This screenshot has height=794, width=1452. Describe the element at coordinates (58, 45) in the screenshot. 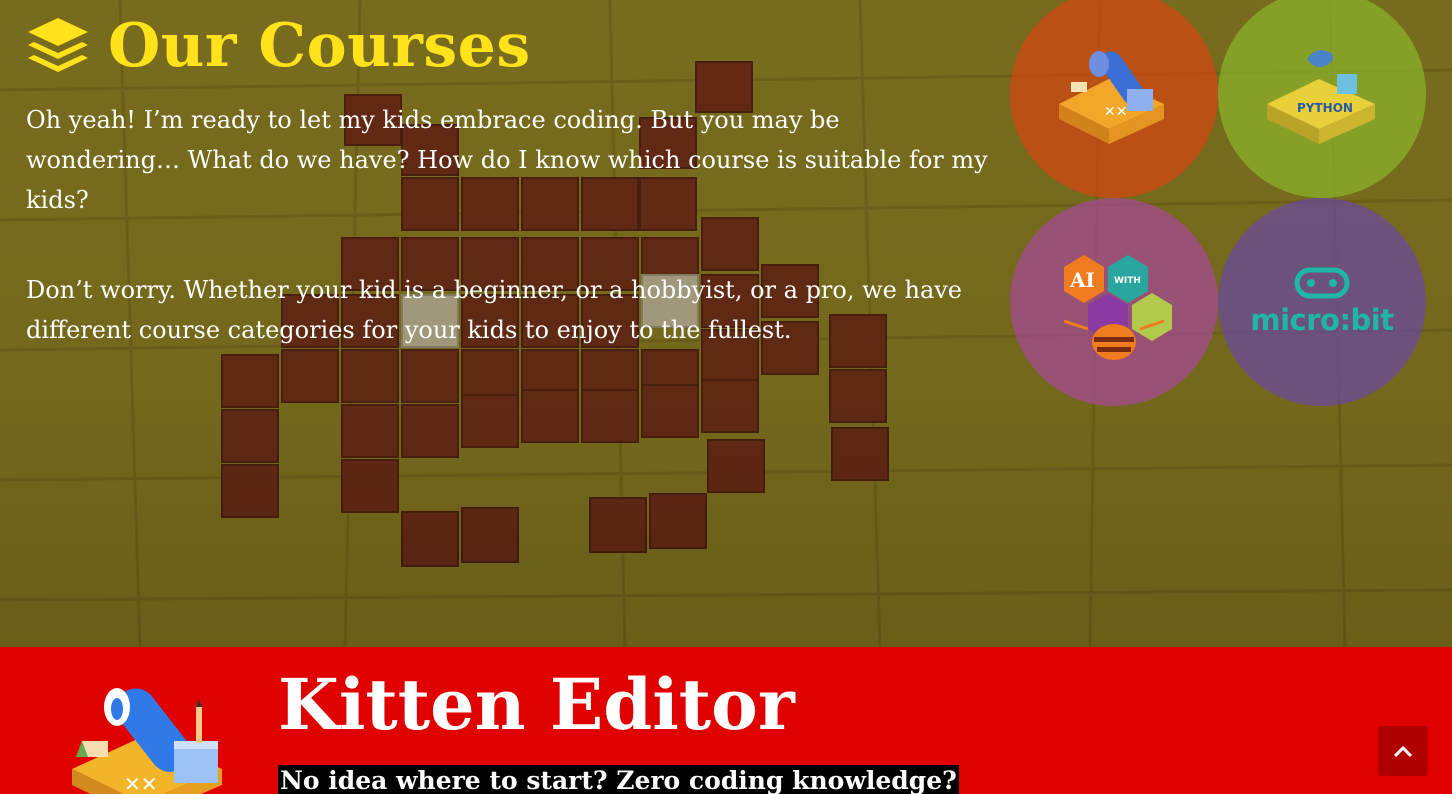

I see `layers-icon` at that location.